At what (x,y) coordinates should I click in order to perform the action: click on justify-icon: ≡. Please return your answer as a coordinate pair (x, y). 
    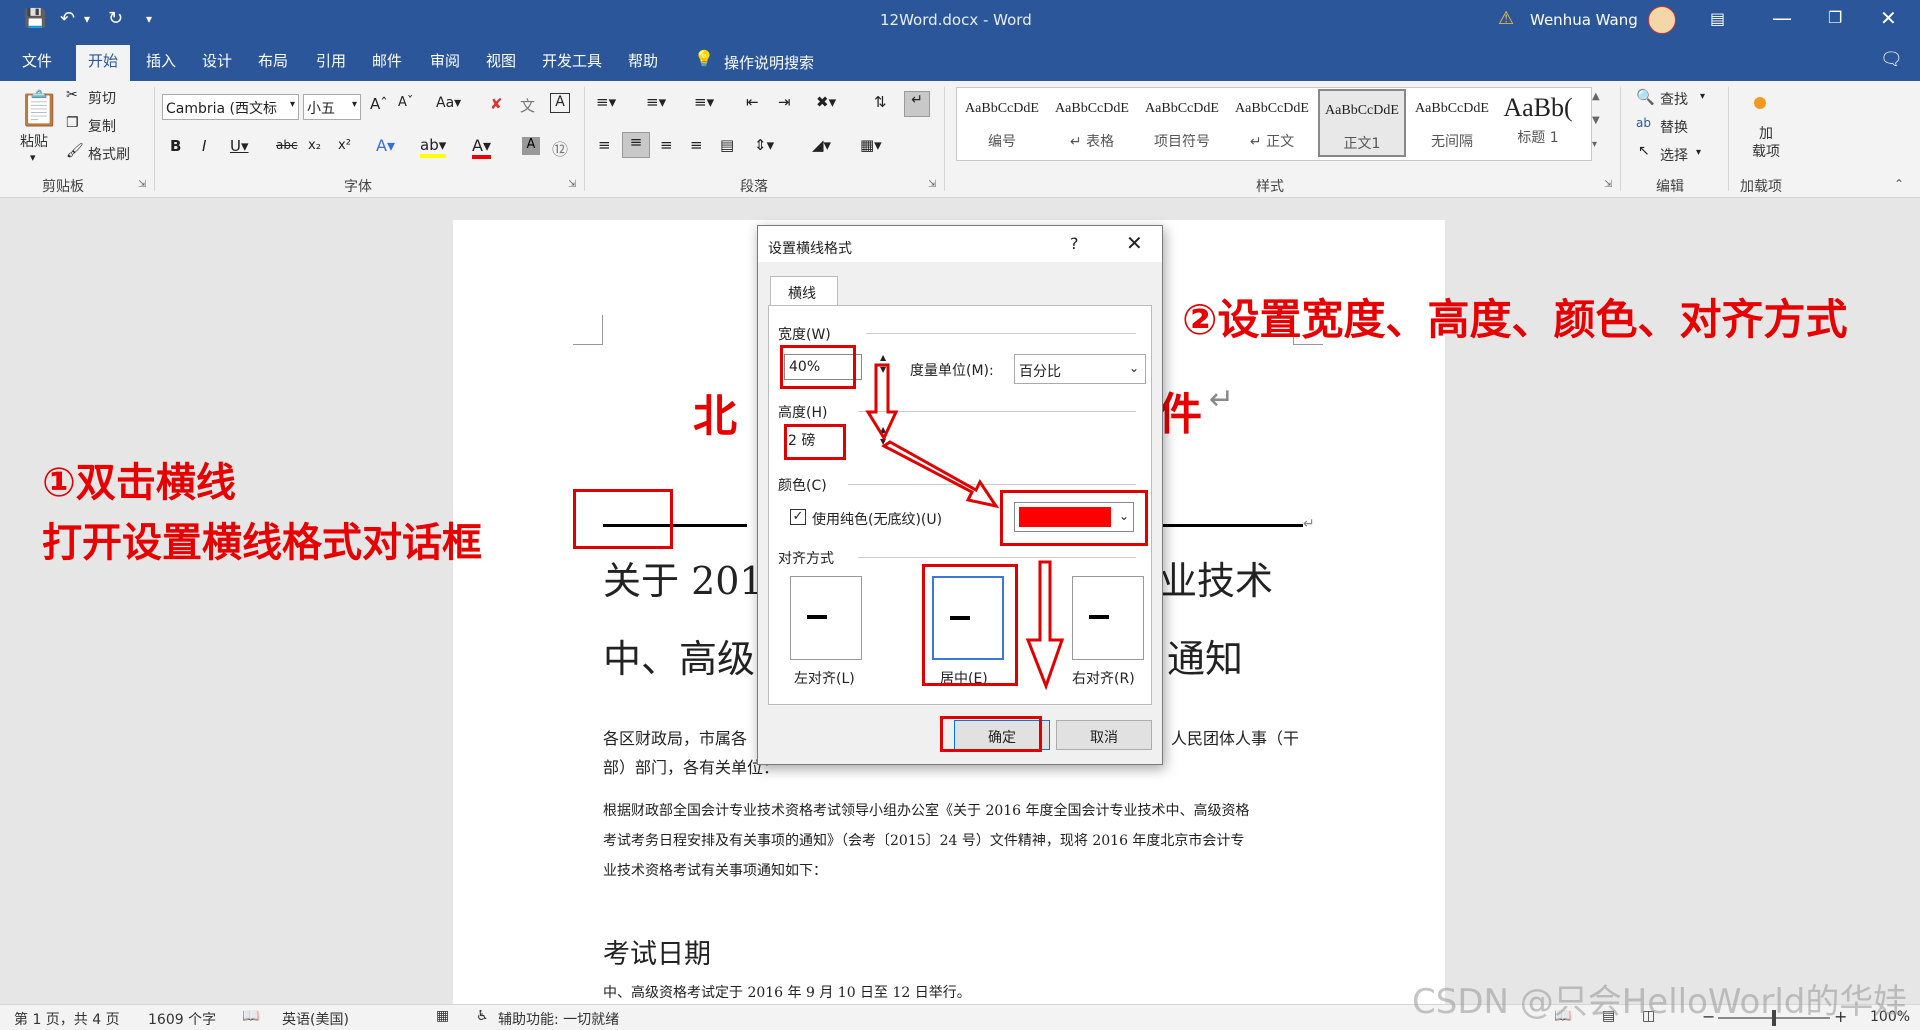
    Looking at the image, I should click on (696, 145).